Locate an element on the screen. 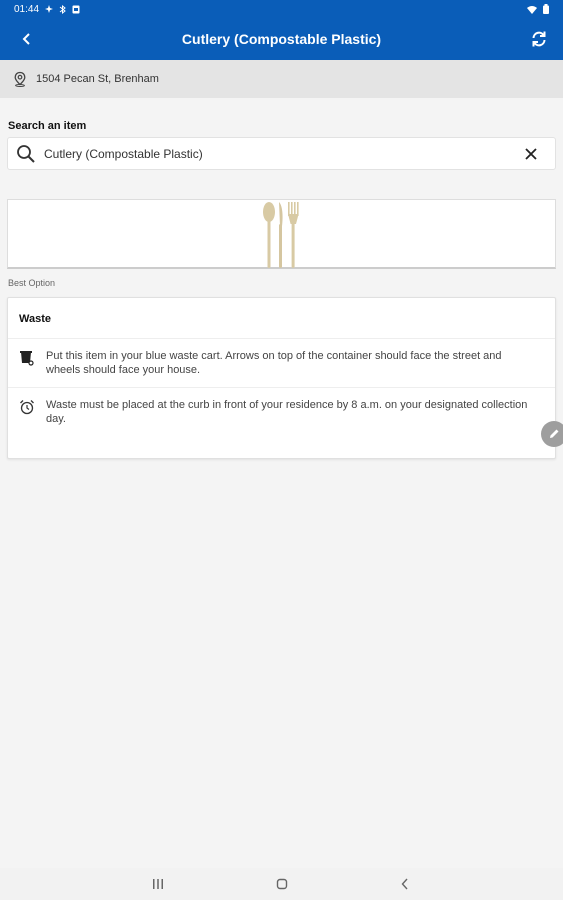 This screenshot has height=900, width=563. status-time: 01:44 is located at coordinates (27, 9).